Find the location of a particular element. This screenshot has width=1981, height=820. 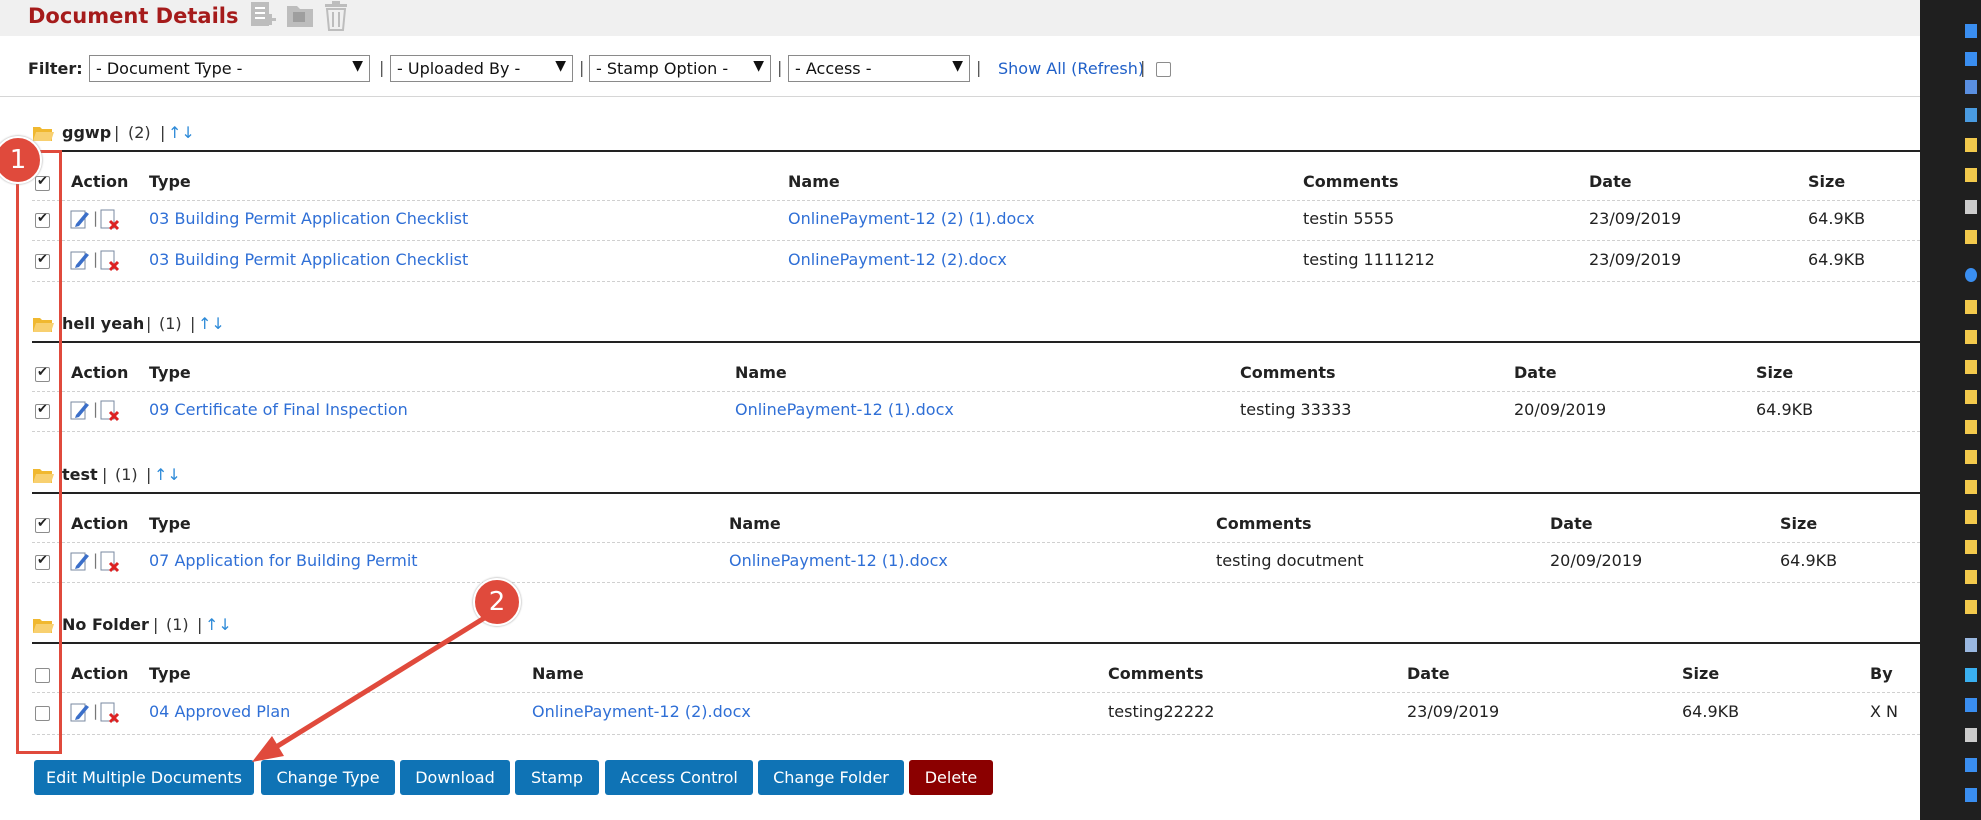

col-action: Action is located at coordinates (100, 181).